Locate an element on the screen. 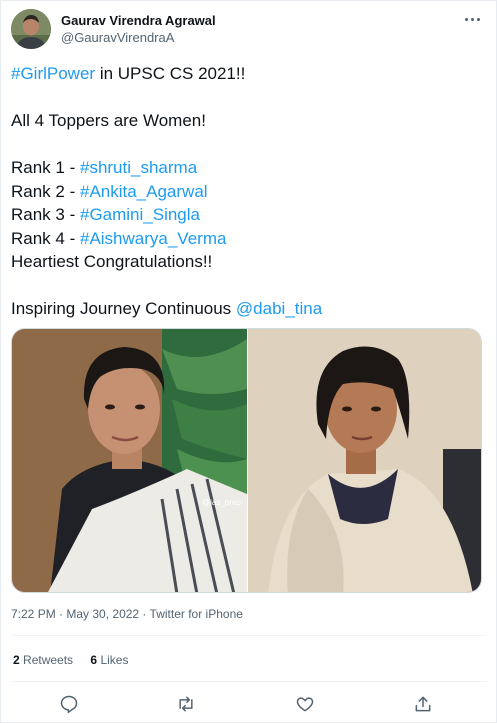  text-line-2: All 4 Toppers are Women! is located at coordinates (108, 120).